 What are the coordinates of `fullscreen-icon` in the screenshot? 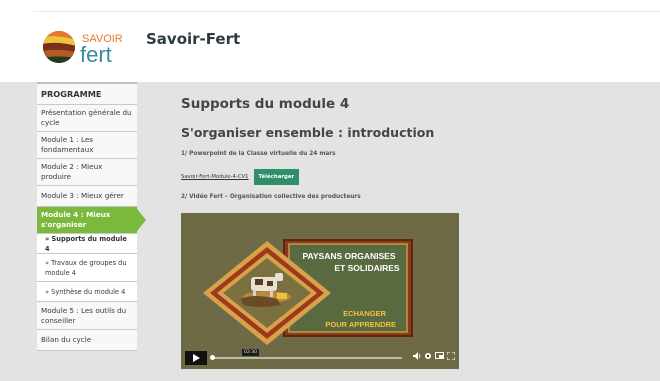 It's located at (451, 356).